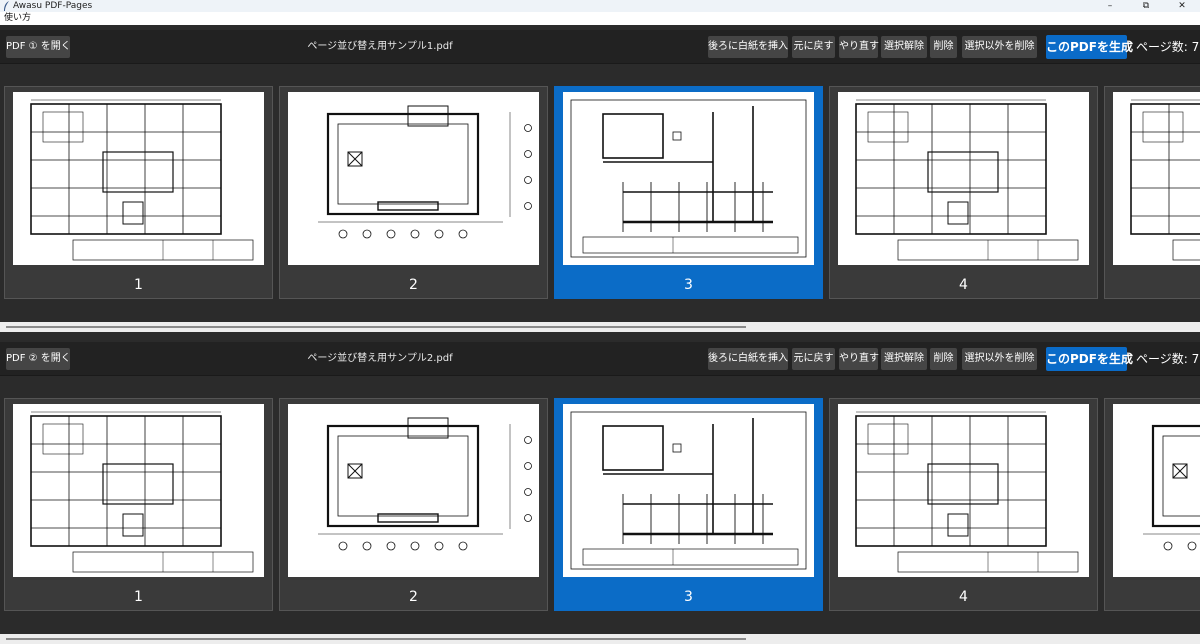  What do you see at coordinates (380, 46) in the screenshot?
I see `file-name: ページ並び替え用サンプル1.pdf` at bounding box center [380, 46].